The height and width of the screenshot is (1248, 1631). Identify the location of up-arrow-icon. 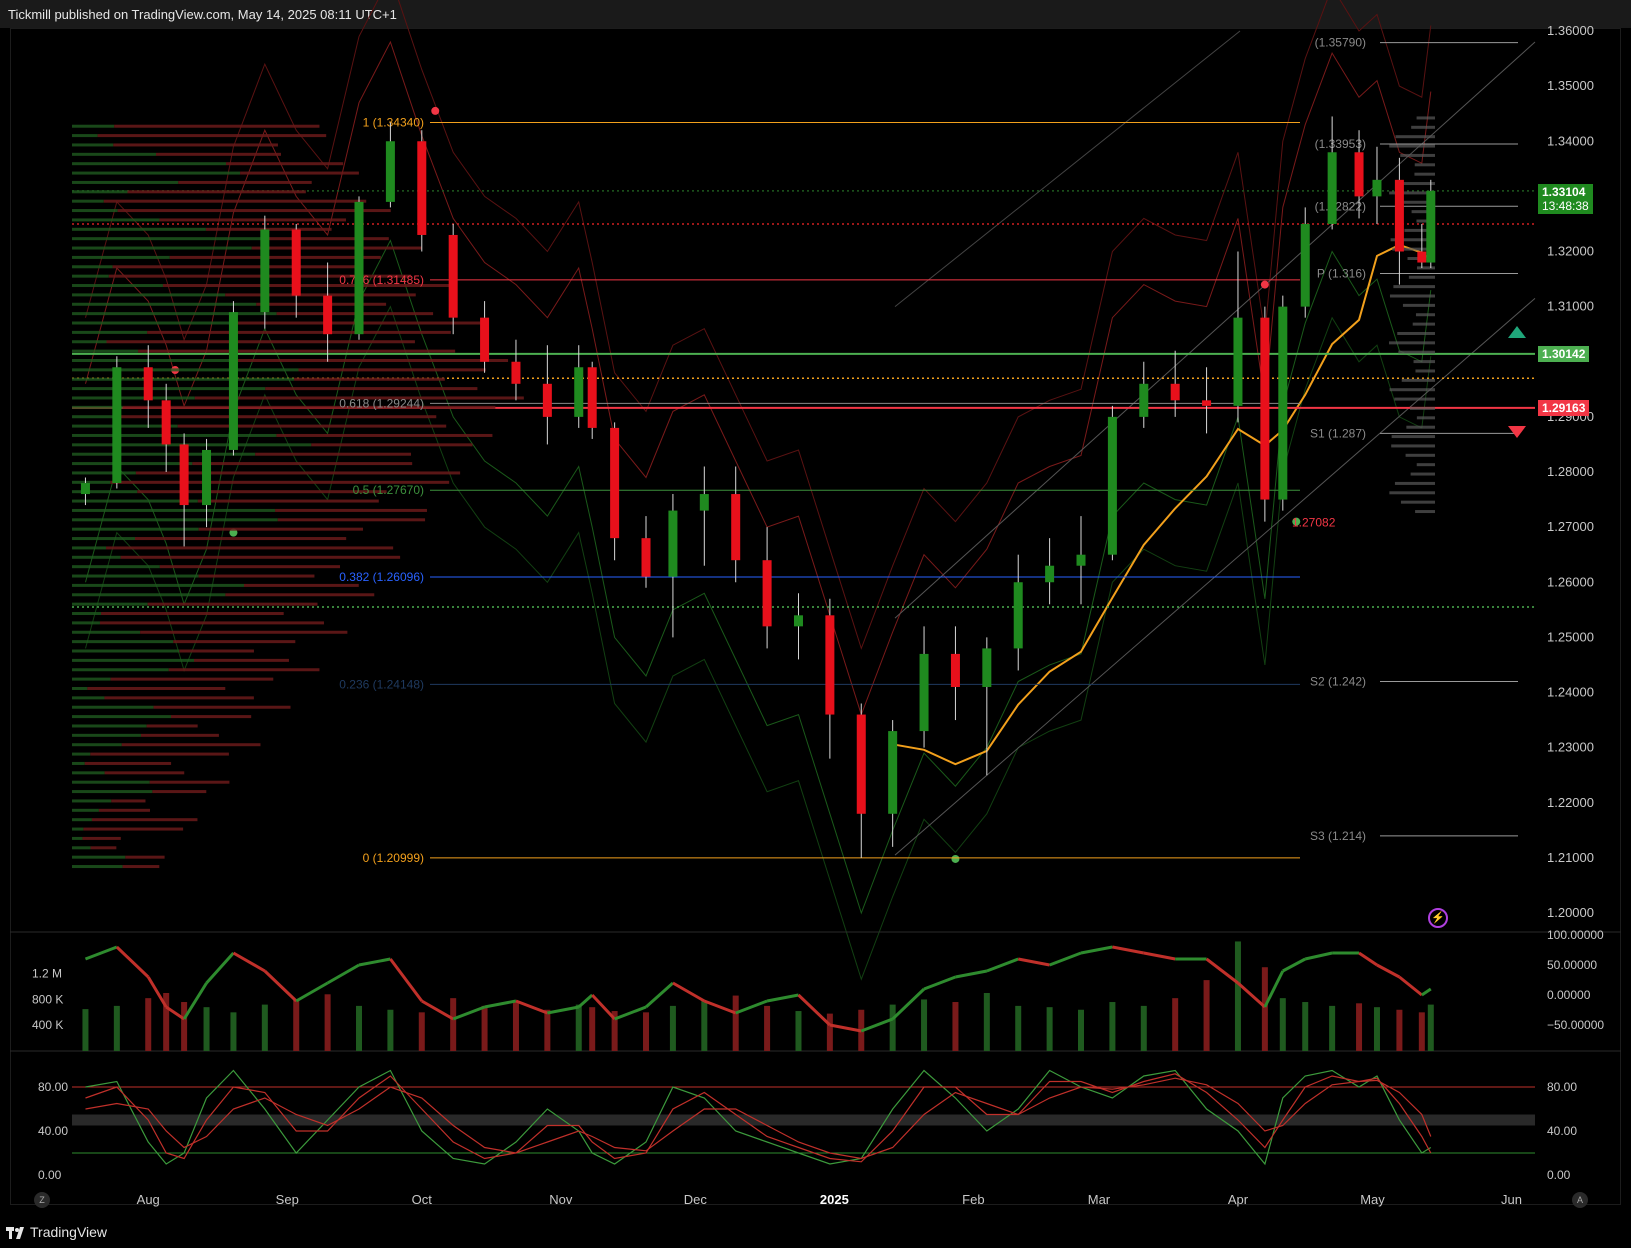
(1517, 332).